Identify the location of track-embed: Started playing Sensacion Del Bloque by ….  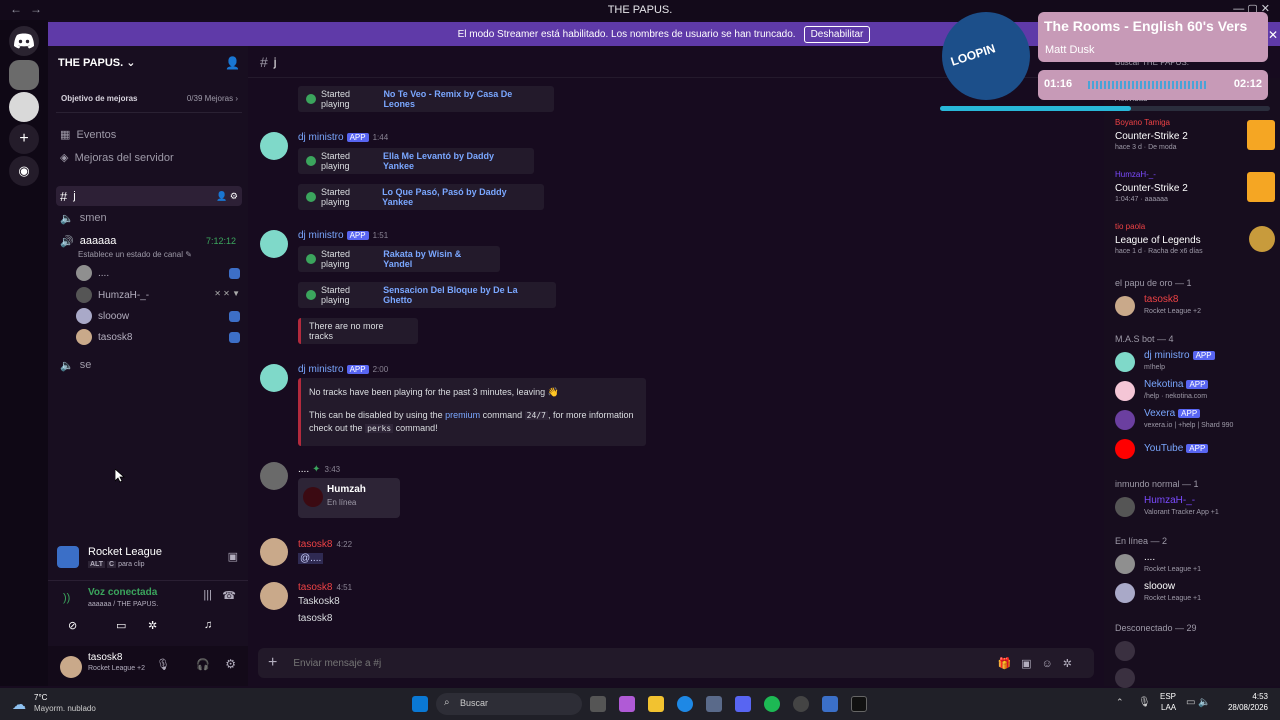
(427, 295).